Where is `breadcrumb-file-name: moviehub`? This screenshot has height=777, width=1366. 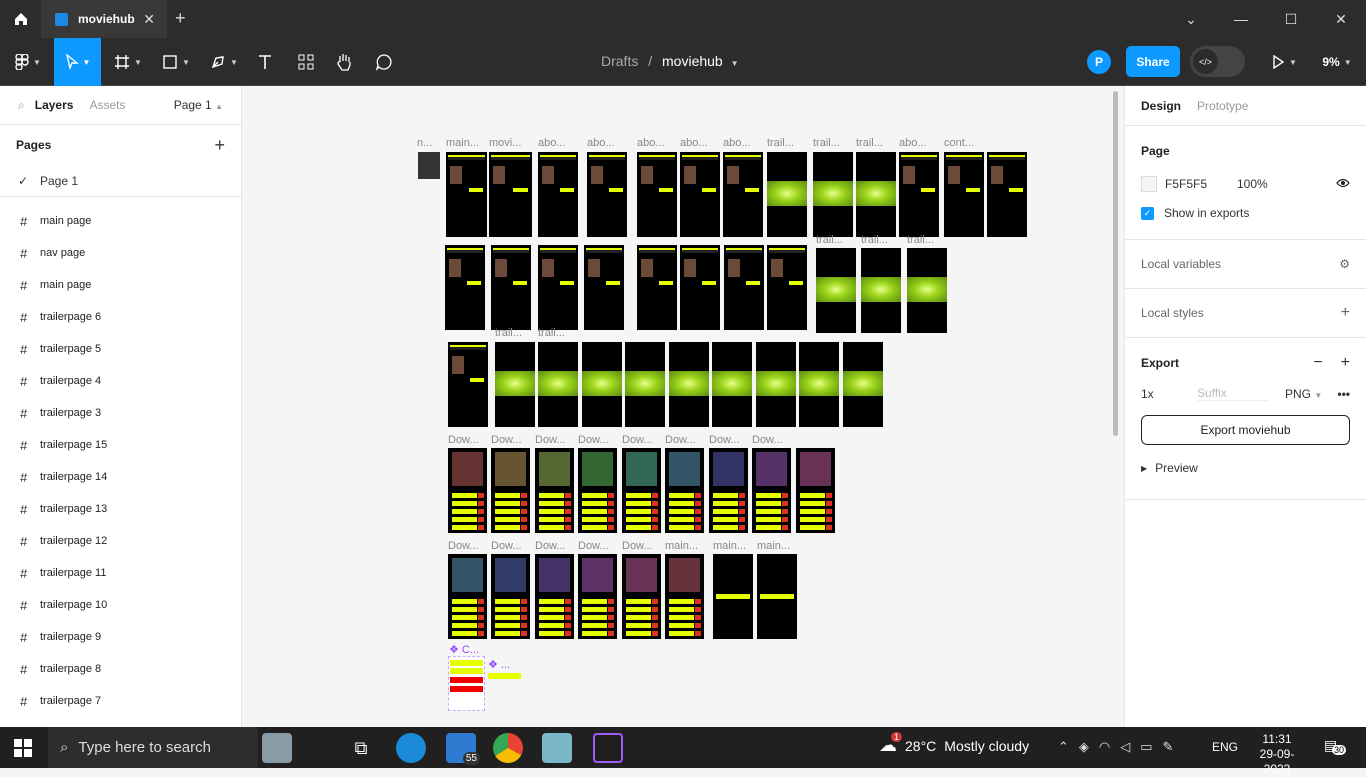
breadcrumb-file-name: moviehub is located at coordinates (692, 61).